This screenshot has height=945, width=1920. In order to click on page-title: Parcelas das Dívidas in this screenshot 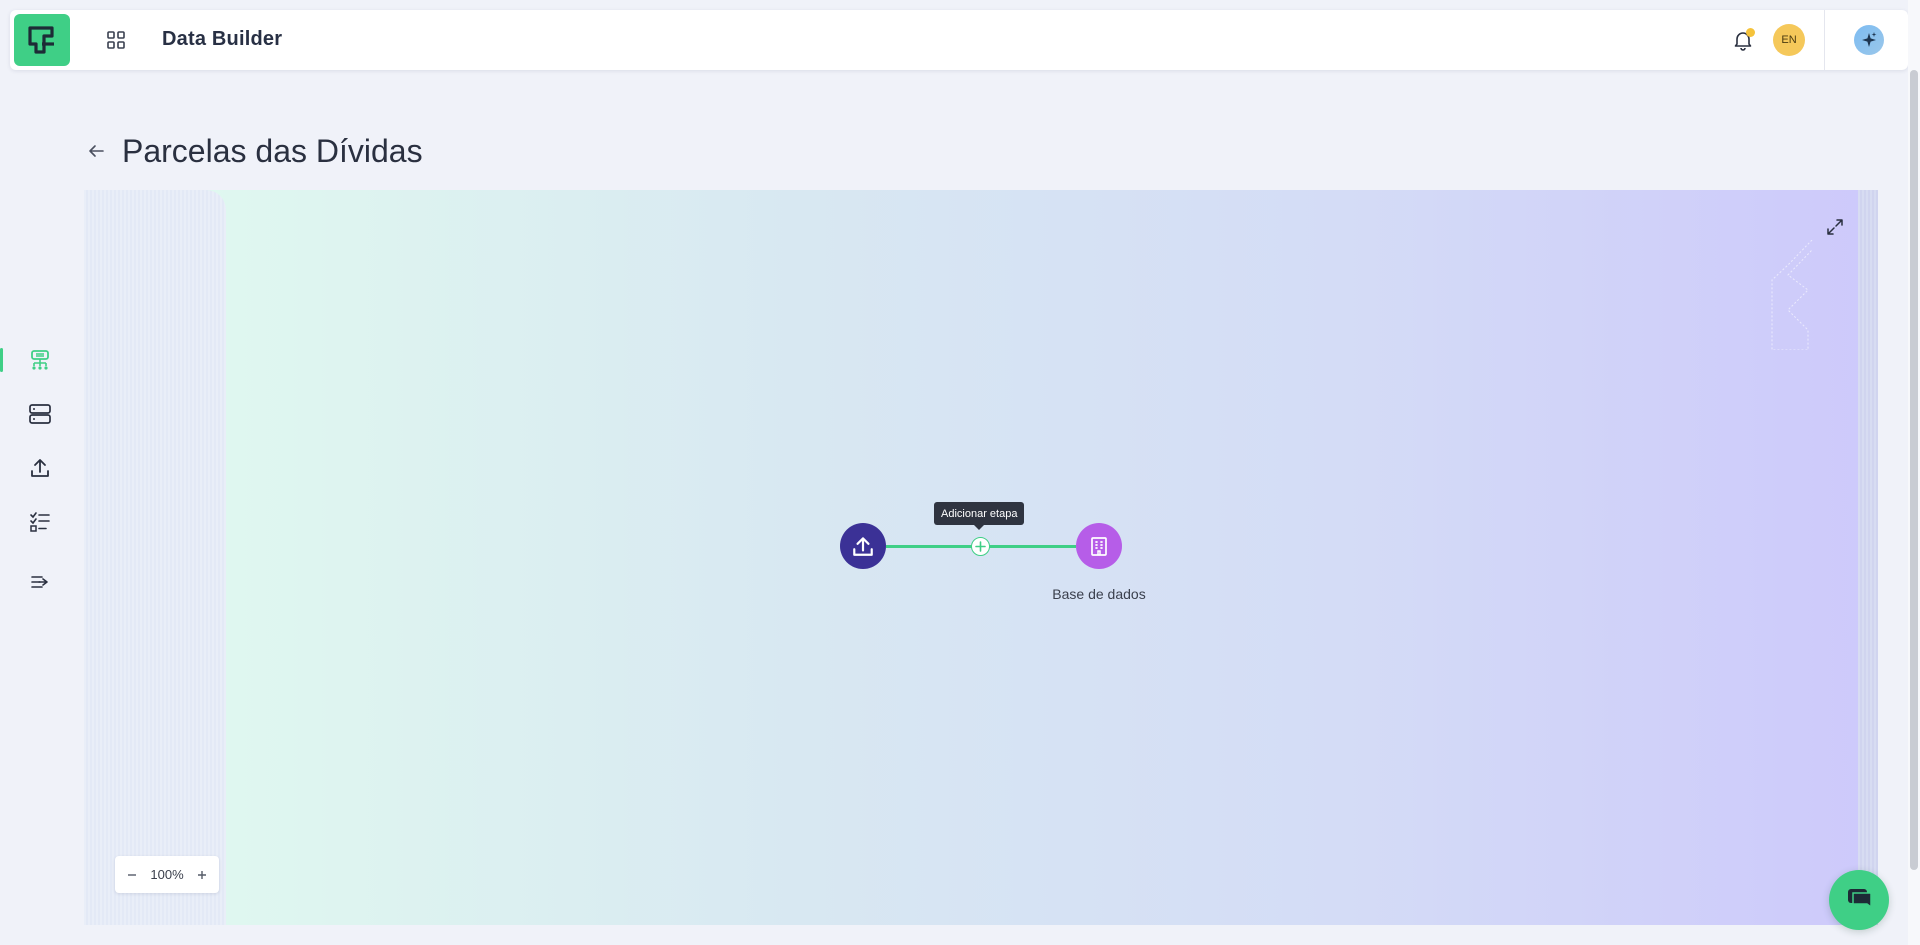, I will do `click(272, 150)`.